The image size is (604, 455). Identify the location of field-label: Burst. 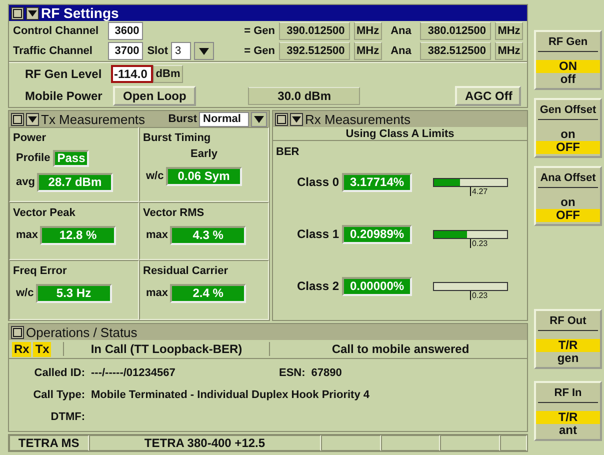
(182, 119).